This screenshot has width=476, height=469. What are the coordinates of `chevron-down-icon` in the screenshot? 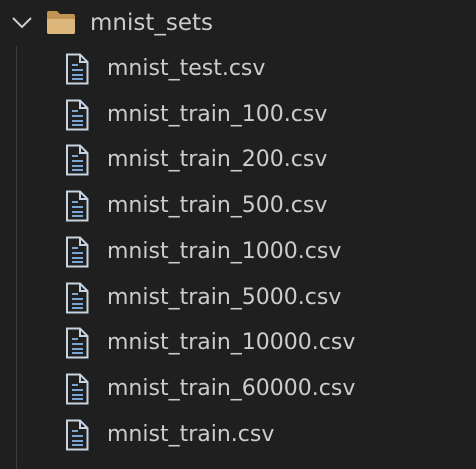 It's located at (22, 23).